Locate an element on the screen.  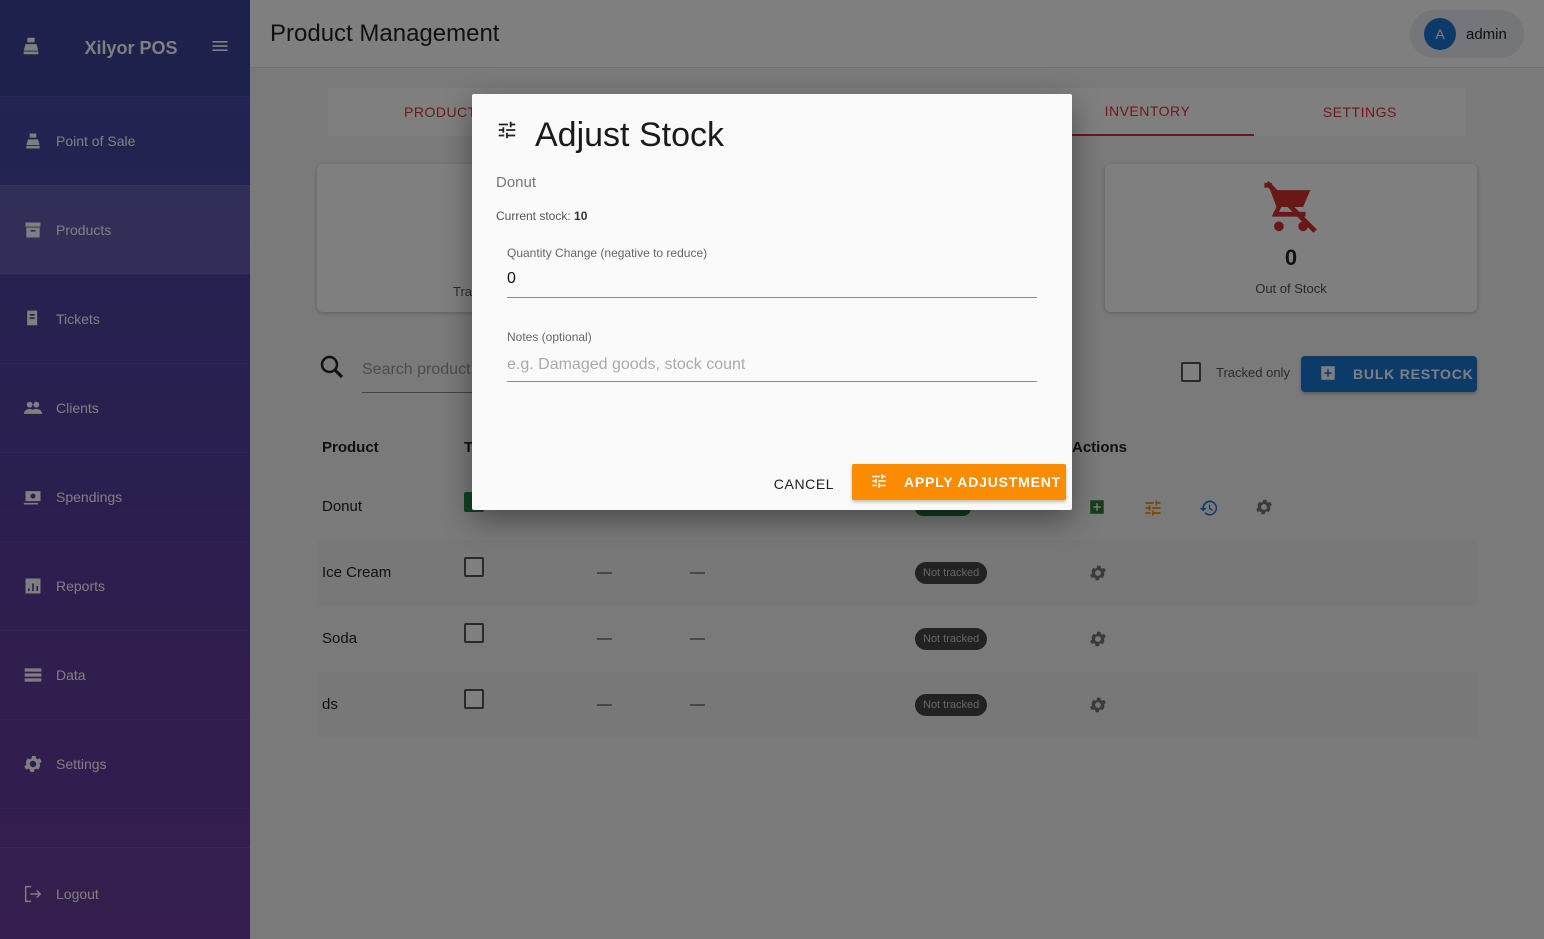
apply-adjustment-button: APPLY ADJUSTMENT is located at coordinates (959, 482).